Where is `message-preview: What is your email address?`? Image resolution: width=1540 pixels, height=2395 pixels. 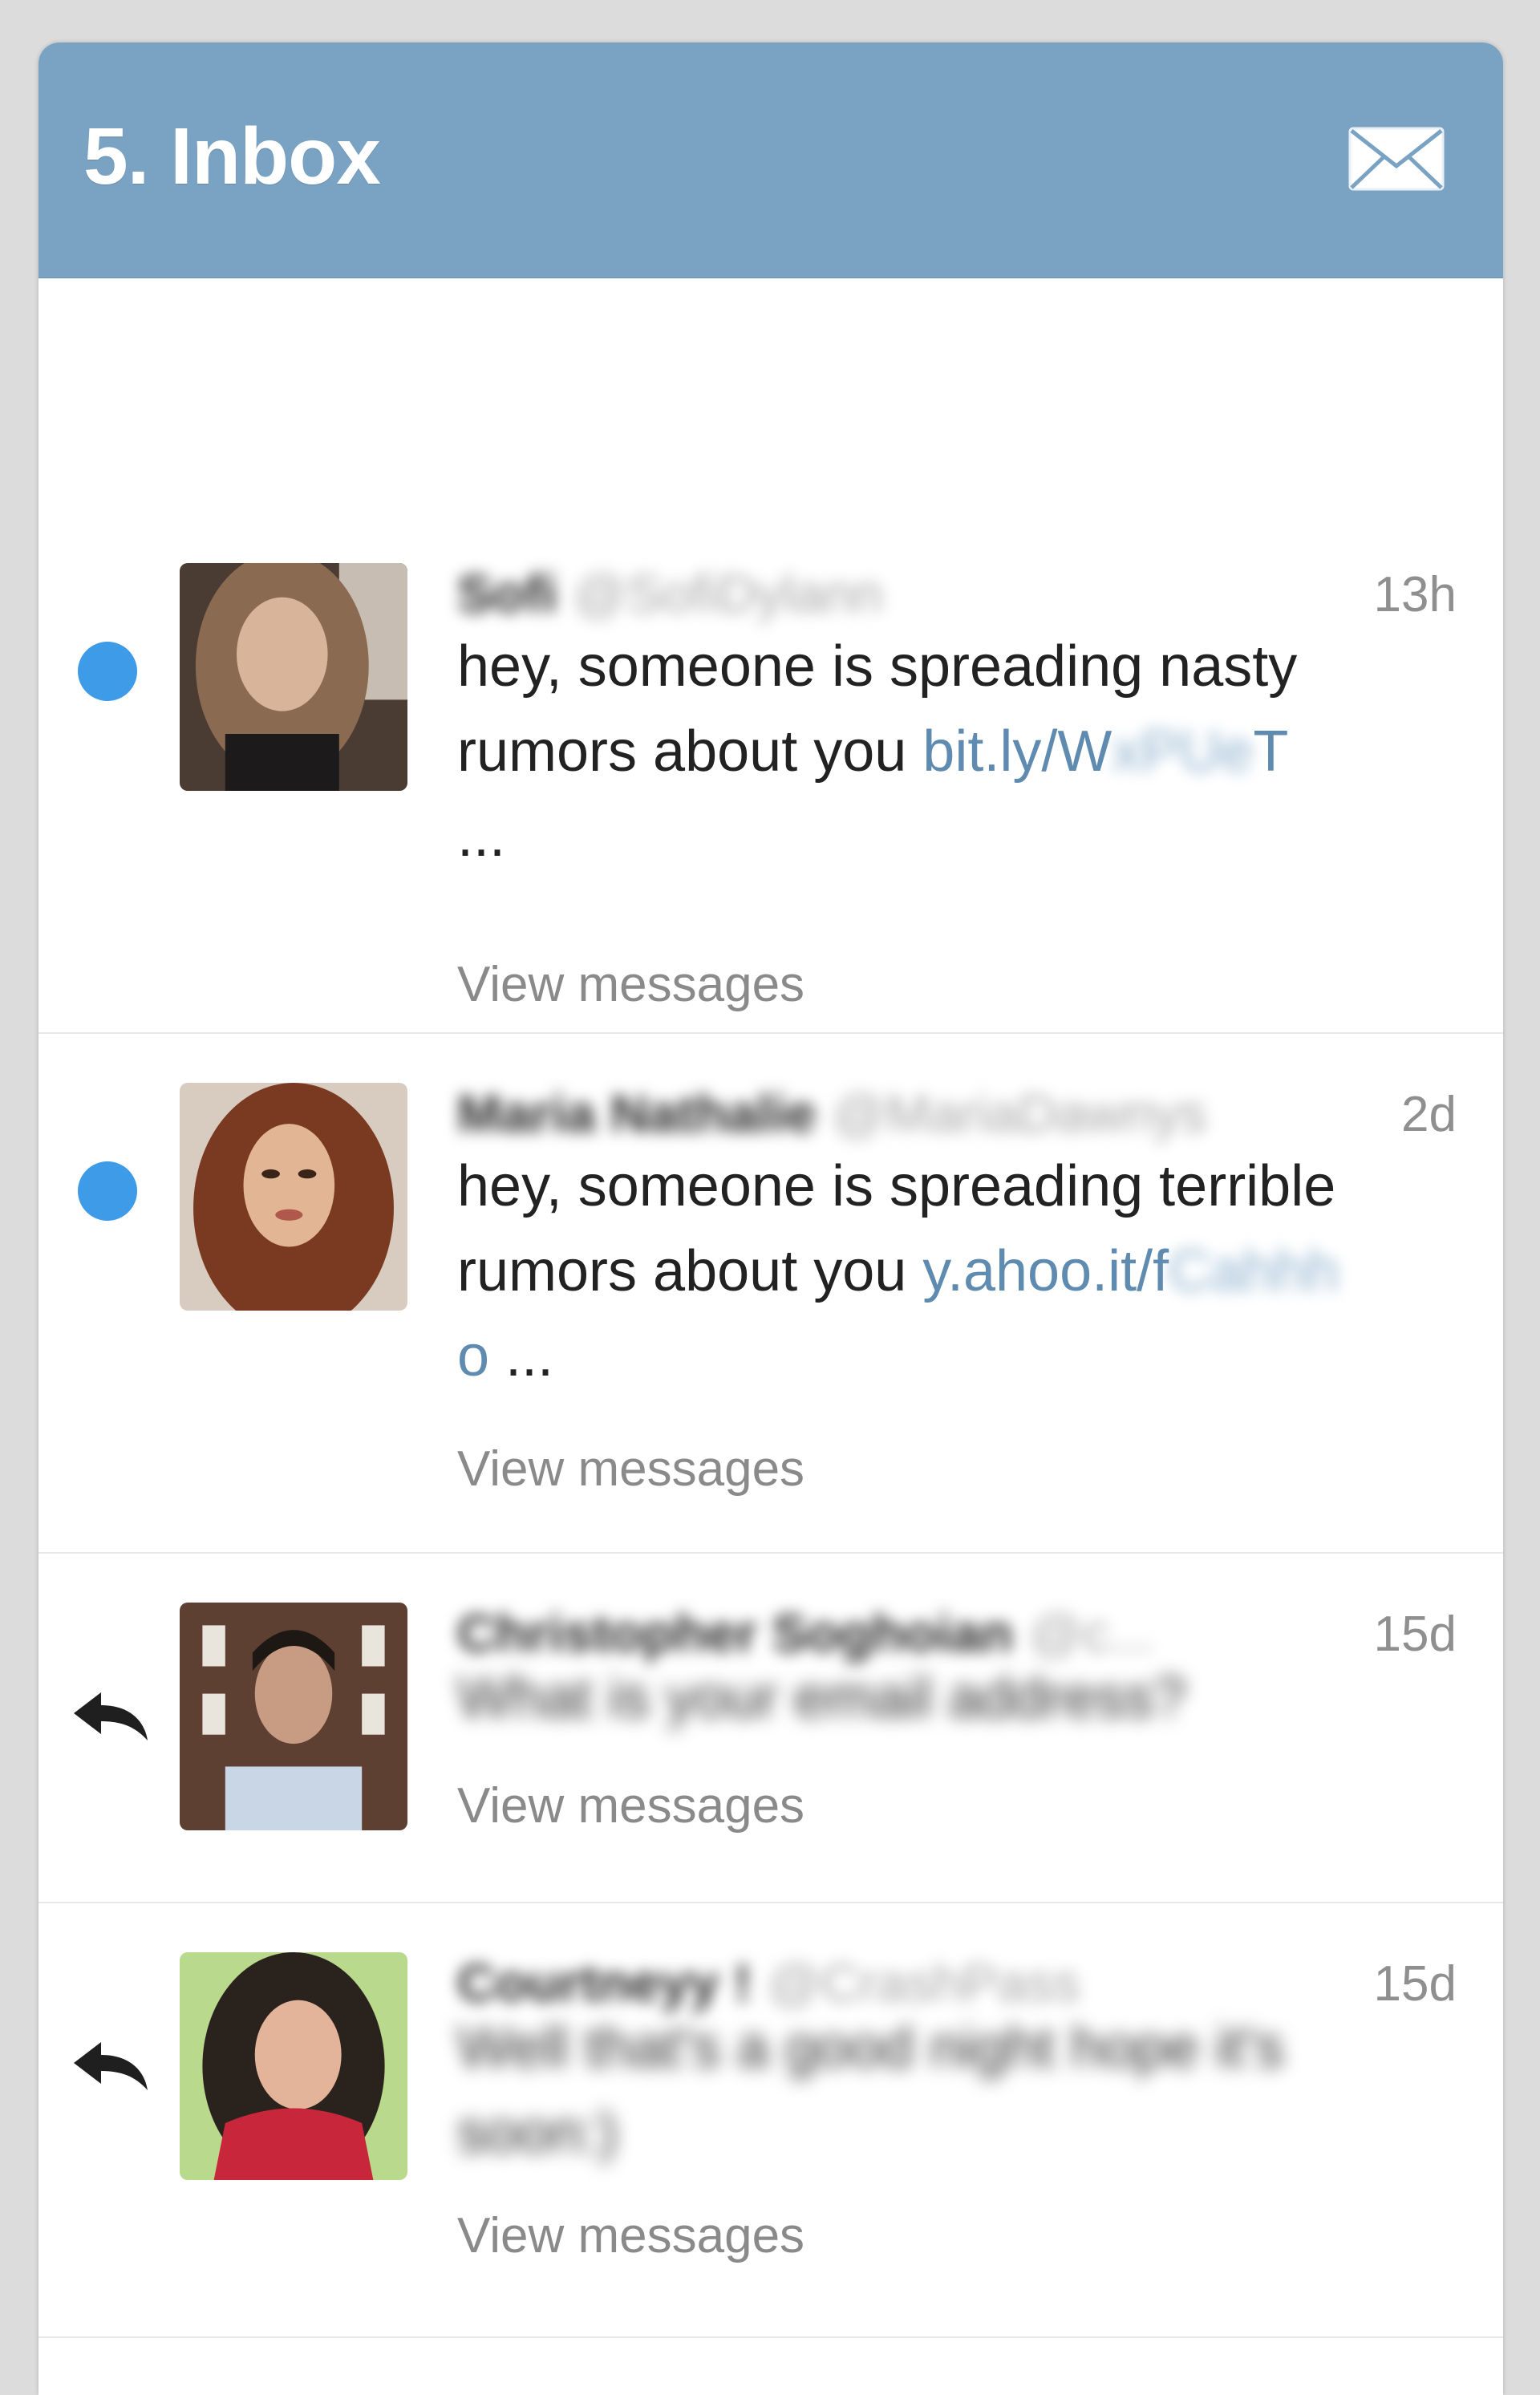 message-preview: What is your email address? is located at coordinates (821, 1698).